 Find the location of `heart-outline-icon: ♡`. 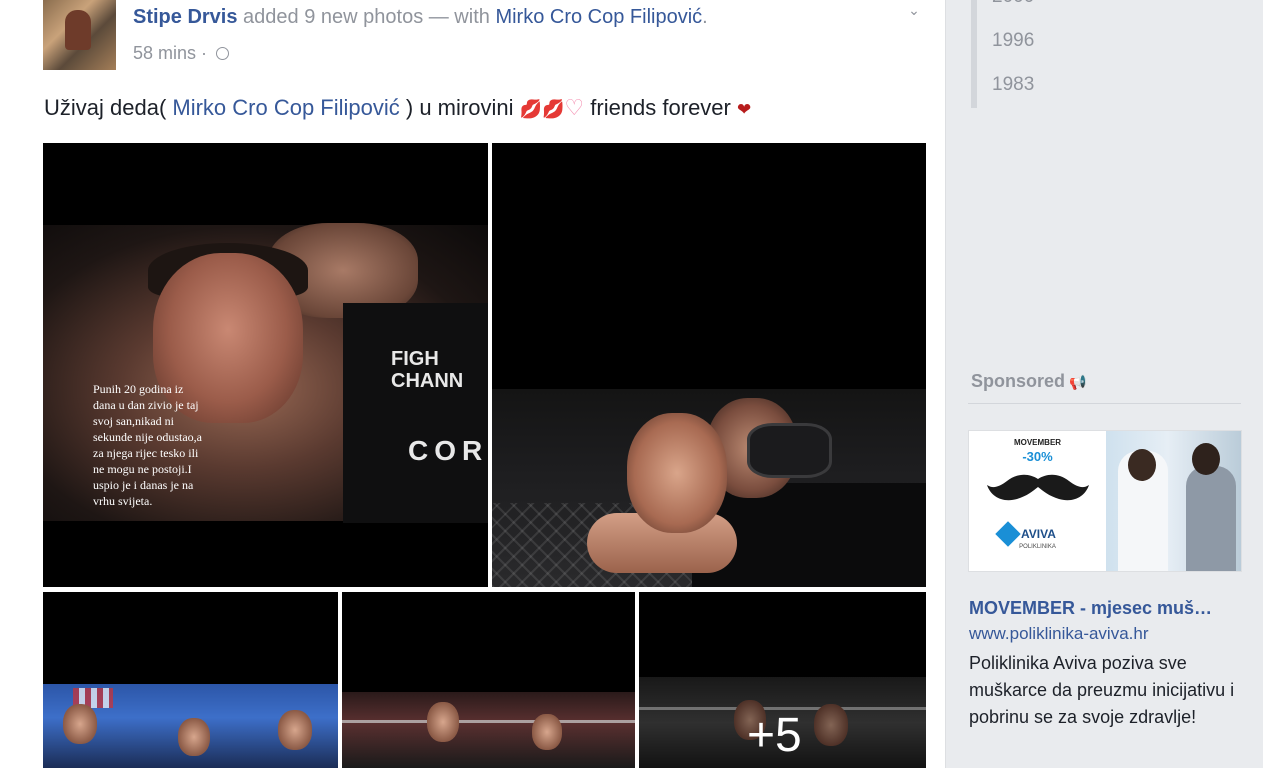

heart-outline-icon: ♡ is located at coordinates (574, 107).